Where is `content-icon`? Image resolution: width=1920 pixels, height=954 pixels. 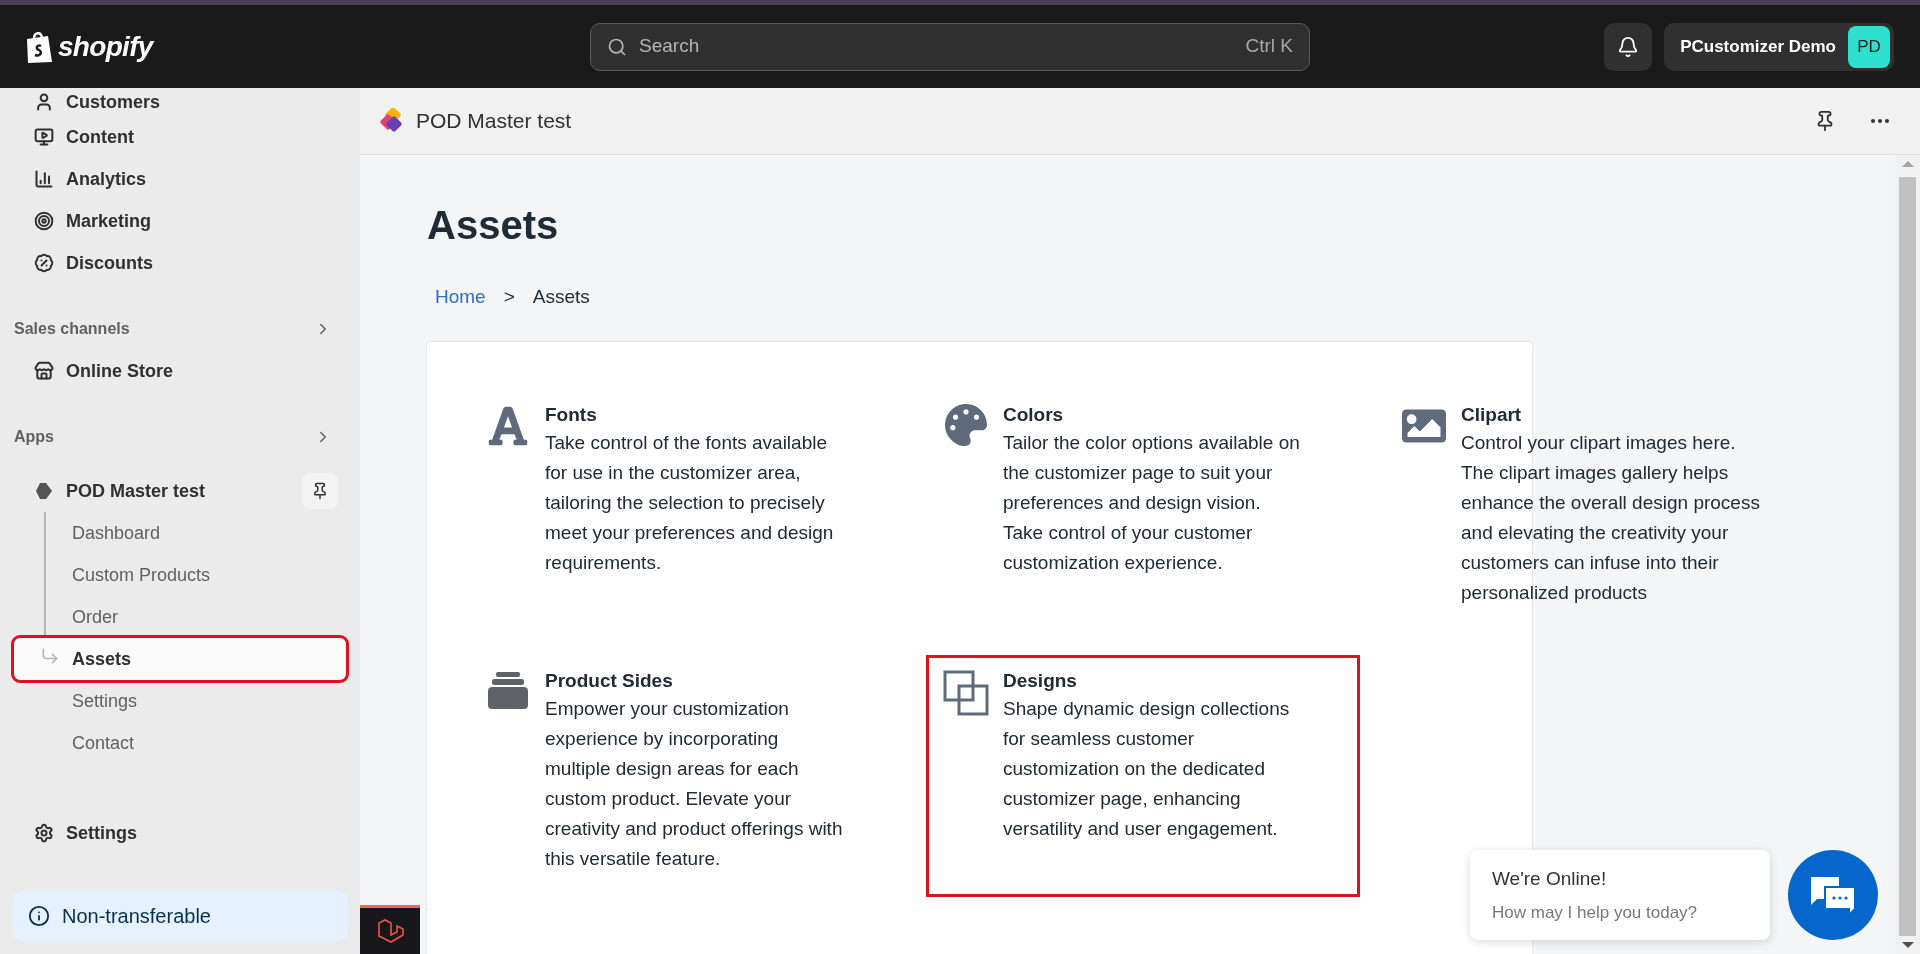 content-icon is located at coordinates (44, 137).